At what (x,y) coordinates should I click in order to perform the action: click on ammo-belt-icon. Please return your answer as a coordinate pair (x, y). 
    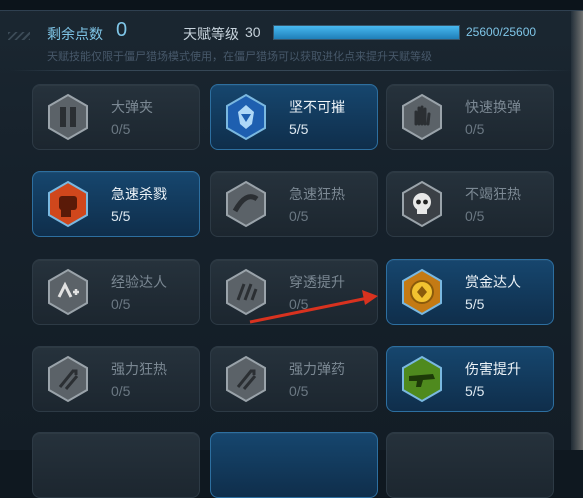
    Looking at the image, I should click on (246, 204).